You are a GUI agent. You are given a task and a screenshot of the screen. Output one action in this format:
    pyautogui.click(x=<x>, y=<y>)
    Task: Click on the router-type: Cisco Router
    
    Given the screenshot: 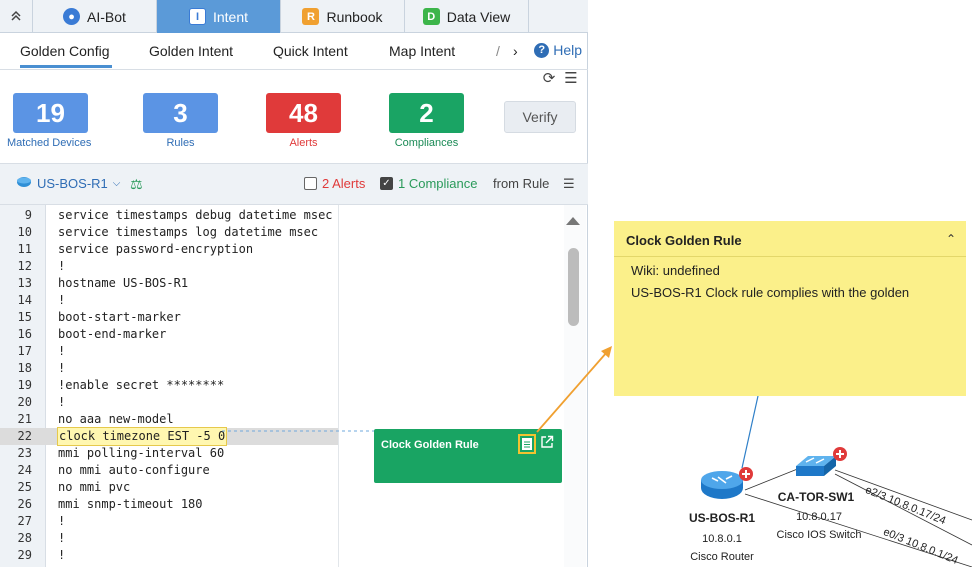 What is the action you would take?
    pyautogui.click(x=722, y=557)
    